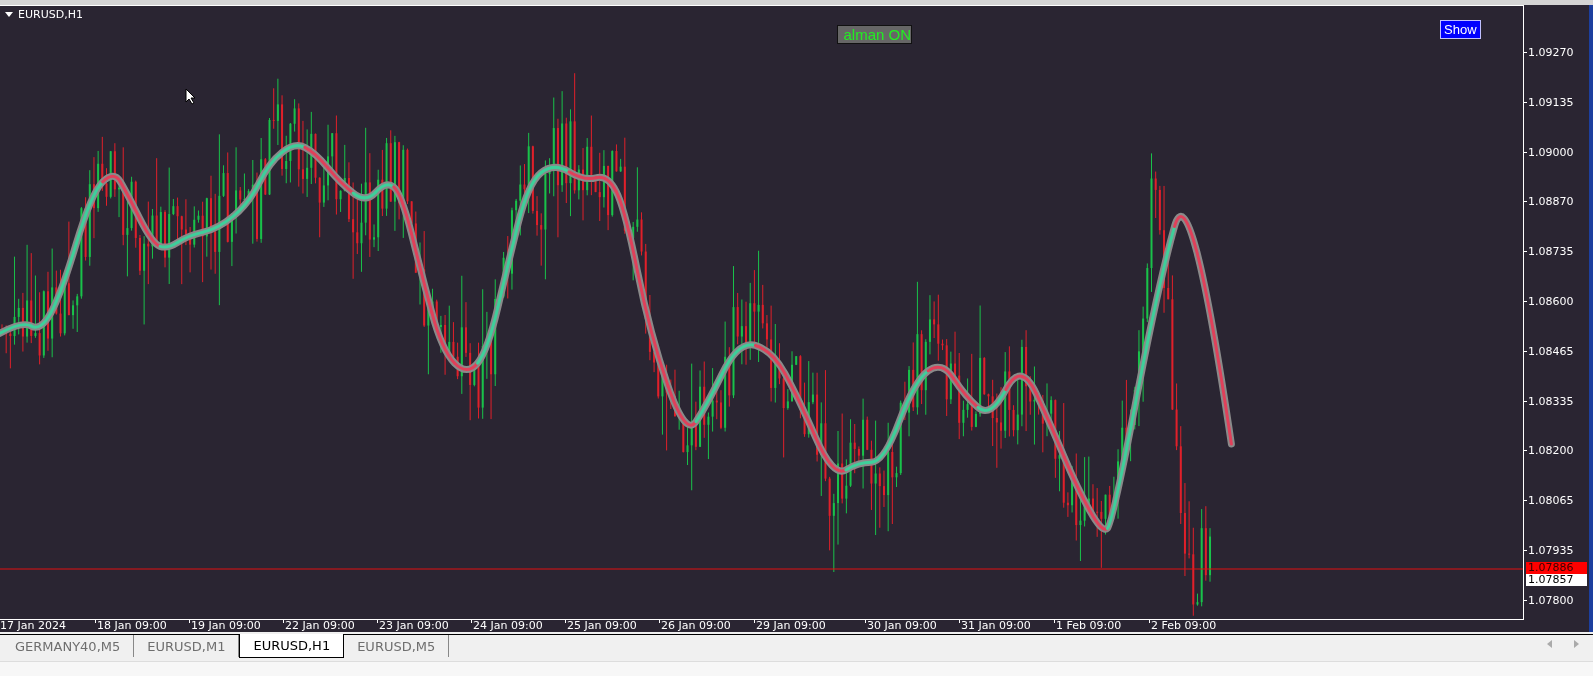  I want to click on time-label: 23 Jan 09:00, so click(414, 626).